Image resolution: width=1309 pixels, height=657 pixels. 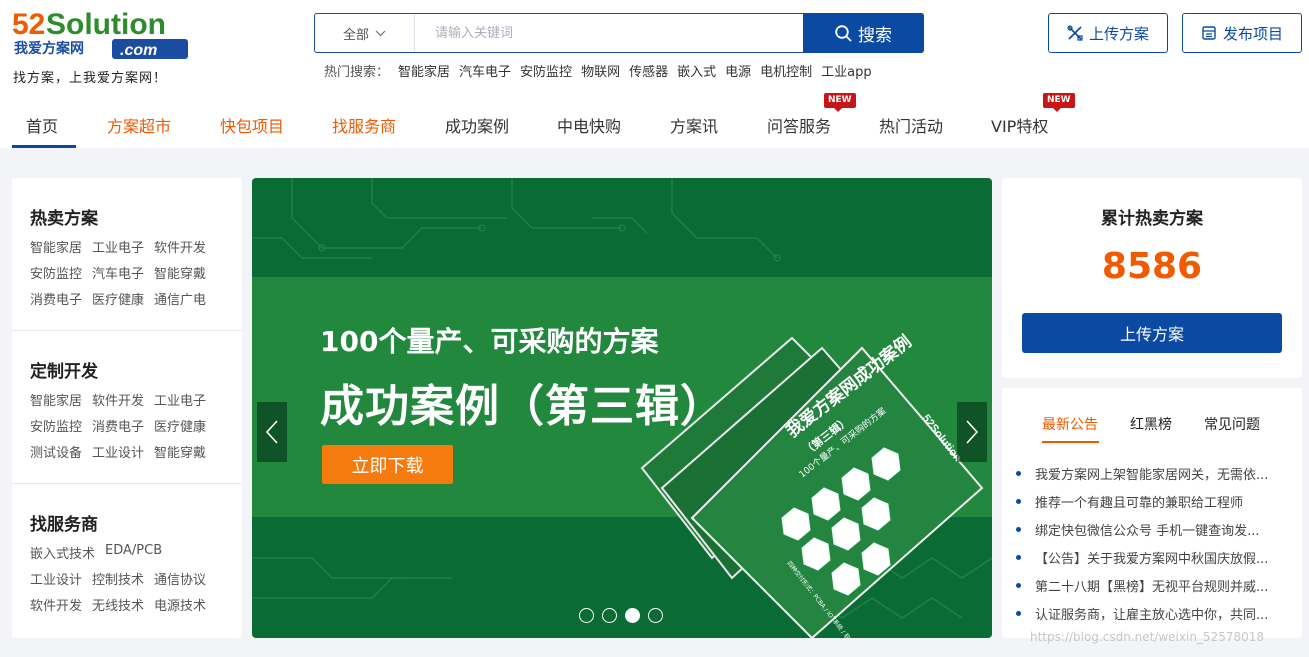 What do you see at coordinates (648, 70) in the screenshot?
I see `hot-search-link: 传感器` at bounding box center [648, 70].